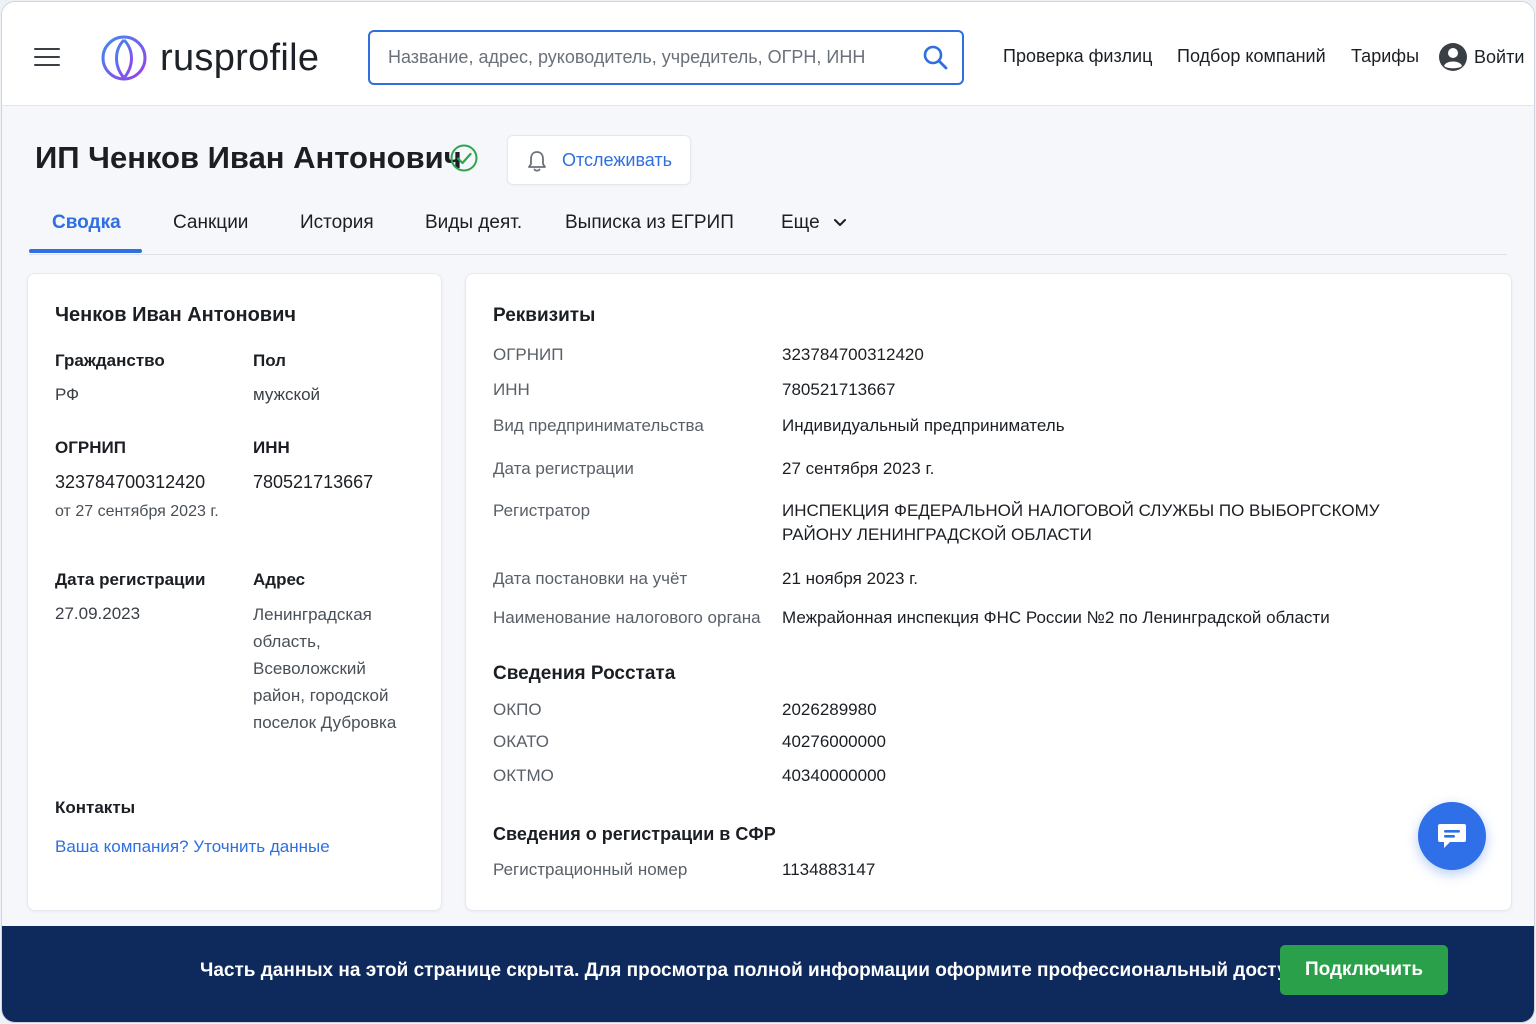 The height and width of the screenshot is (1024, 1536). What do you see at coordinates (649, 223) in the screenshot?
I see `tab-egrip-extract: Выписка из ЕГРИП` at bounding box center [649, 223].